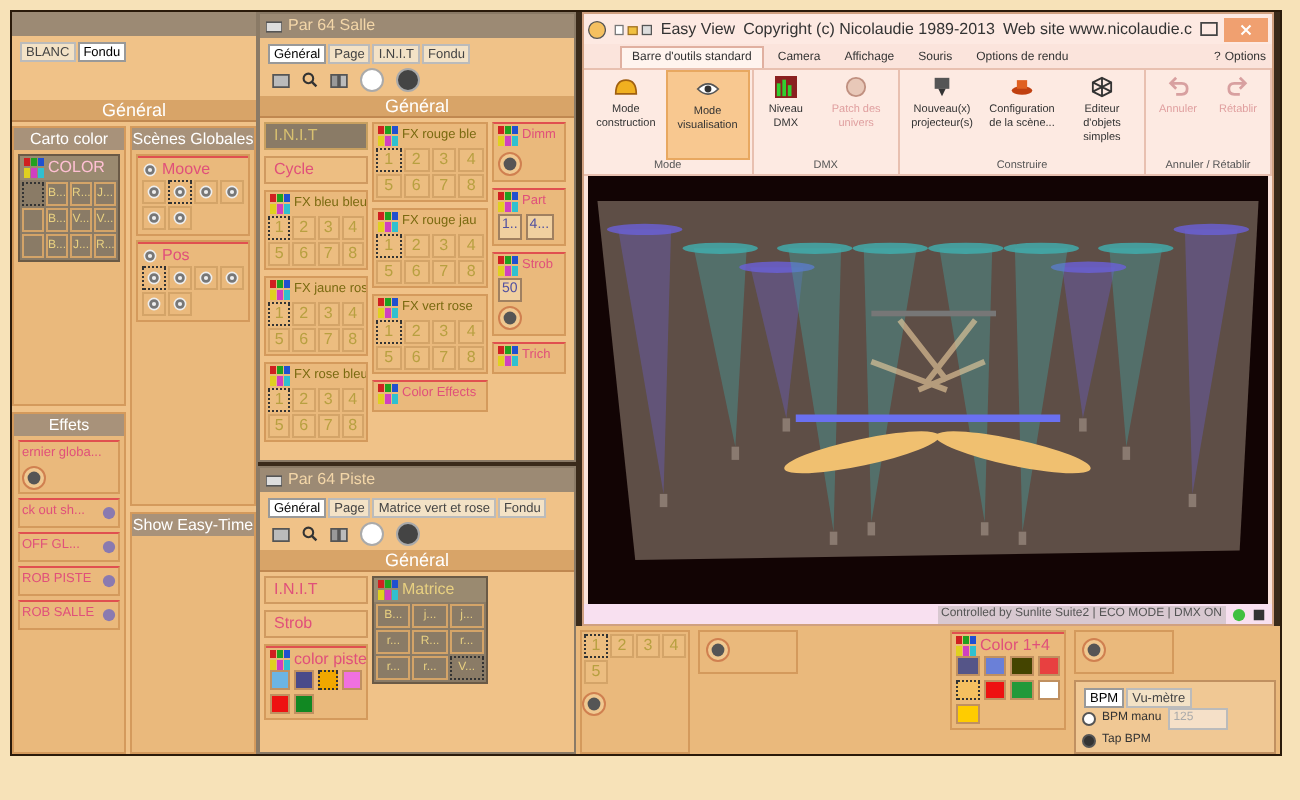 Image resolution: width=1300 pixels, height=800 pixels. What do you see at coordinates (330, 659) in the screenshot?
I see `preset-title: color piste` at bounding box center [330, 659].